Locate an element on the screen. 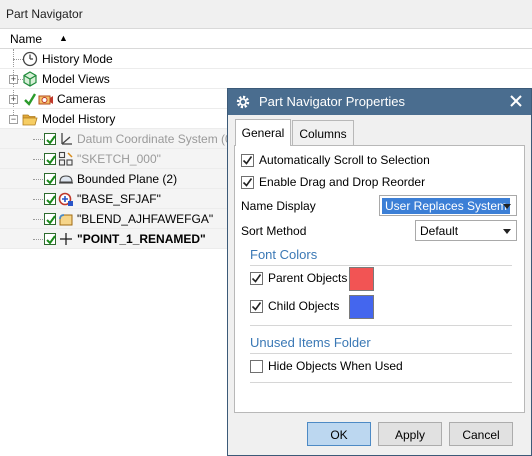  camera-icon is located at coordinates (45, 100).